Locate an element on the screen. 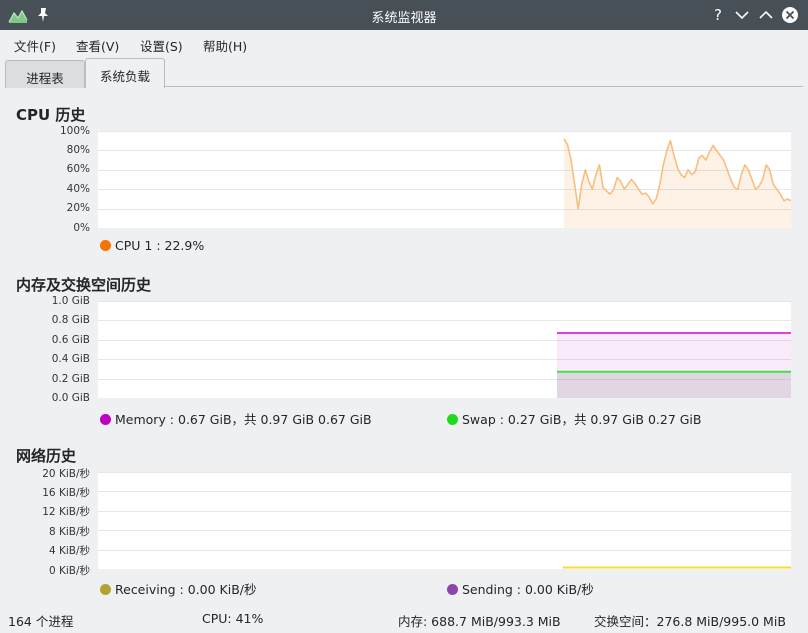 The height and width of the screenshot is (633, 808). cpu-history-plot is located at coordinates (444, 179).